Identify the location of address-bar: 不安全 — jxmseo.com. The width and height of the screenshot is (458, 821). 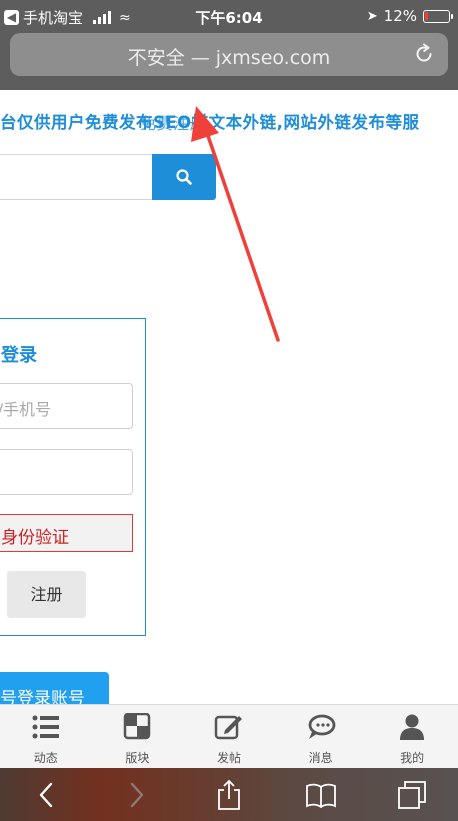
(229, 54).